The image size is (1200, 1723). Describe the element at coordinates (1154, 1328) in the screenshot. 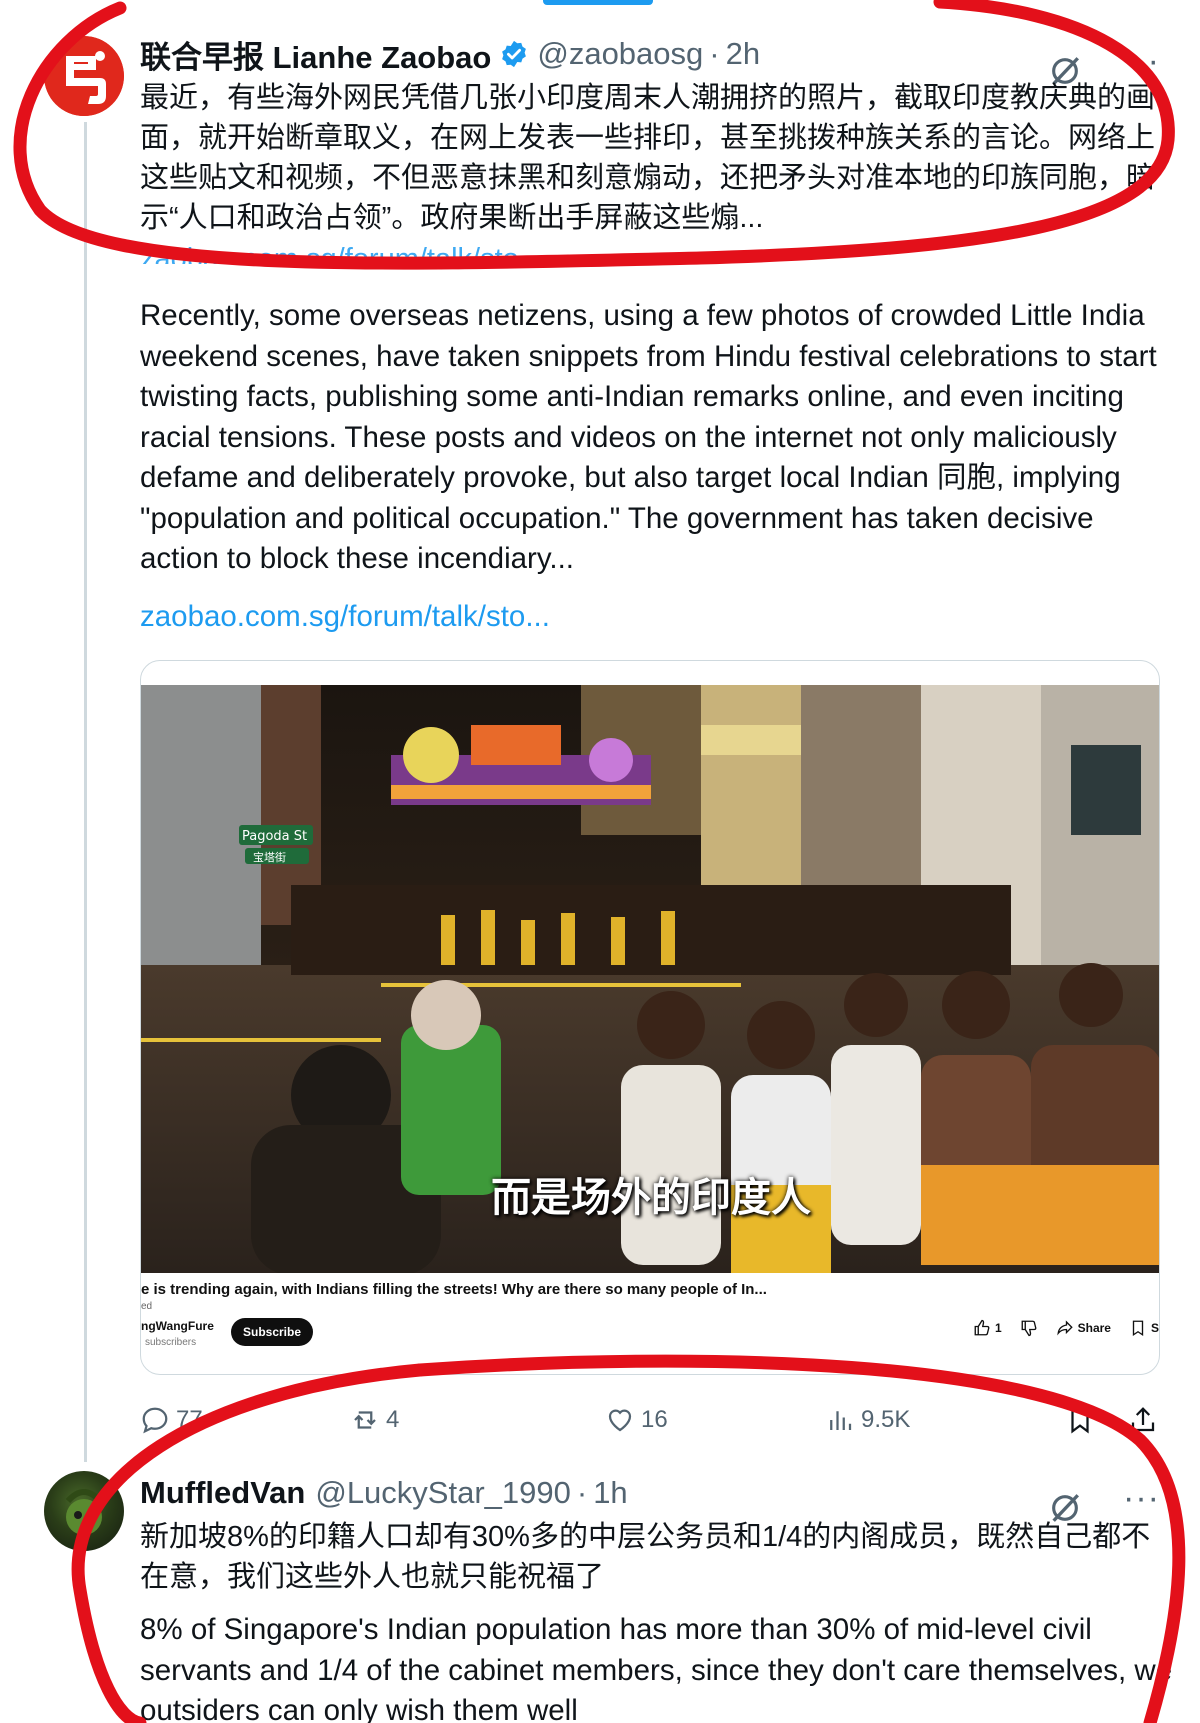

I see `video-save-label: S` at that location.